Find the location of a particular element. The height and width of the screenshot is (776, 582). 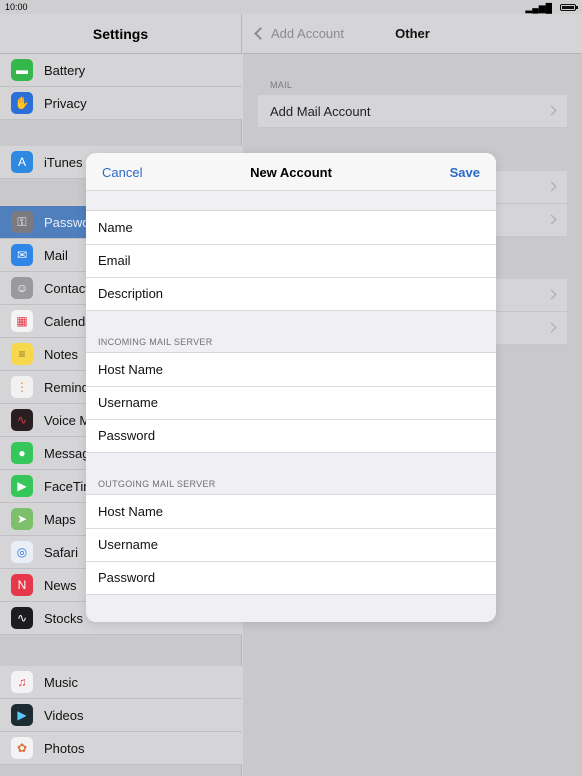

sidebar-item-label: Videos is located at coordinates (64, 715).